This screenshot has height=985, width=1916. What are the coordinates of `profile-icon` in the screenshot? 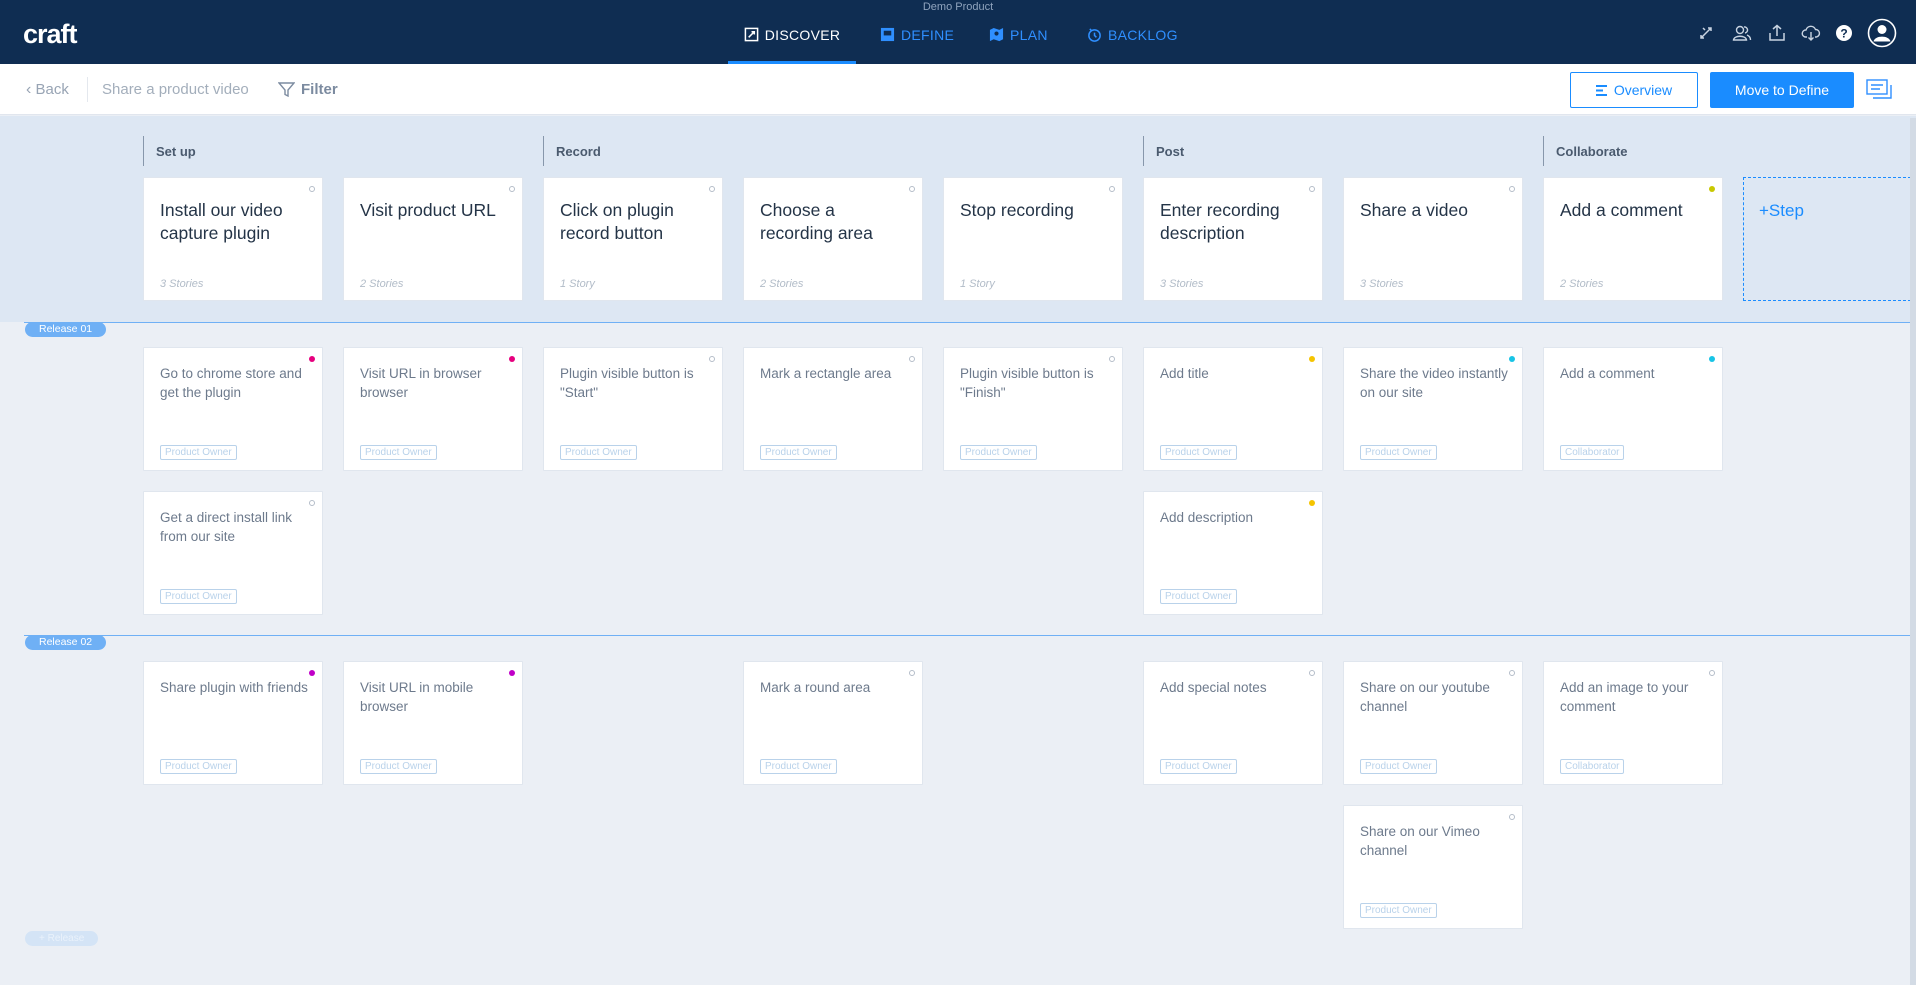 It's located at (1882, 33).